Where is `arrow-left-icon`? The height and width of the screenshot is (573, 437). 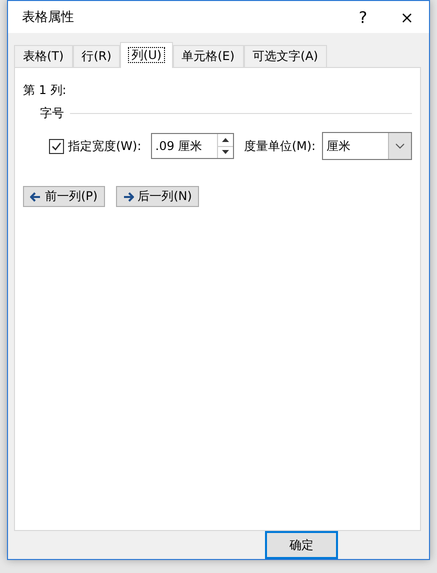 arrow-left-icon is located at coordinates (35, 197).